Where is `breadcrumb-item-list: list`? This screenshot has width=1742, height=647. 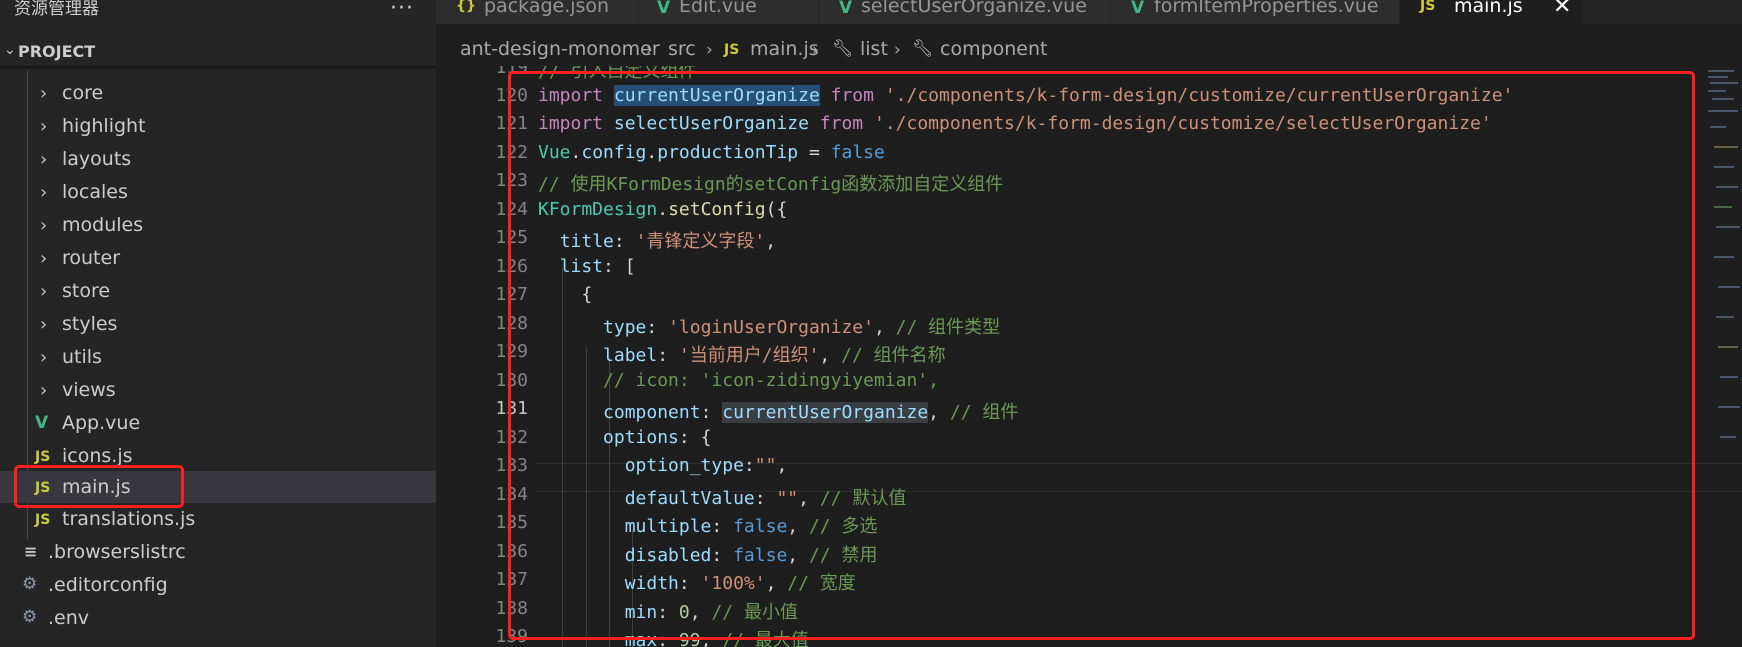
breadcrumb-item-list: list is located at coordinates (874, 49).